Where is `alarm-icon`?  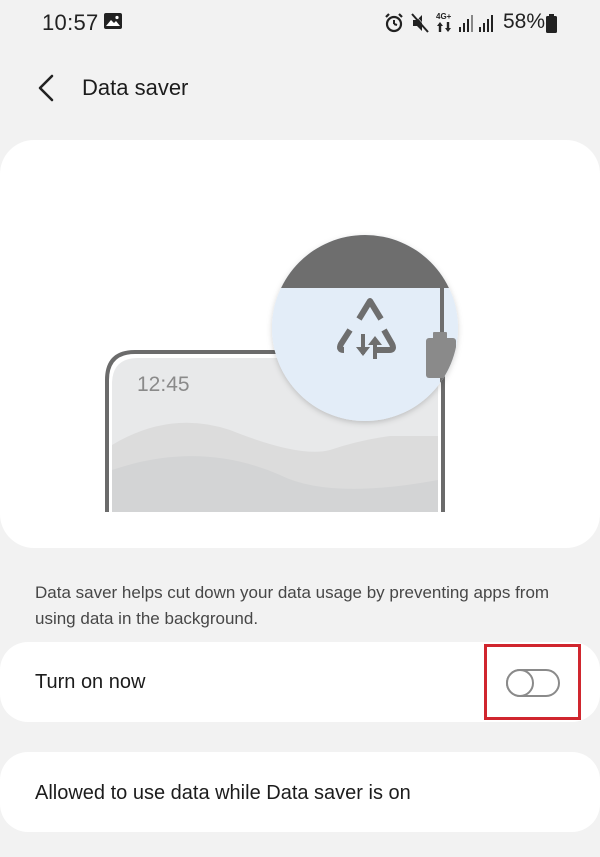 alarm-icon is located at coordinates (394, 23).